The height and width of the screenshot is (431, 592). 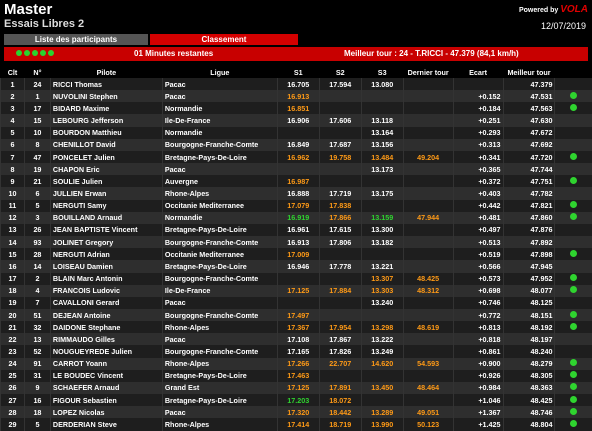 I want to click on pilot-name-cell: PONCELET Julien, so click(x=106, y=157).